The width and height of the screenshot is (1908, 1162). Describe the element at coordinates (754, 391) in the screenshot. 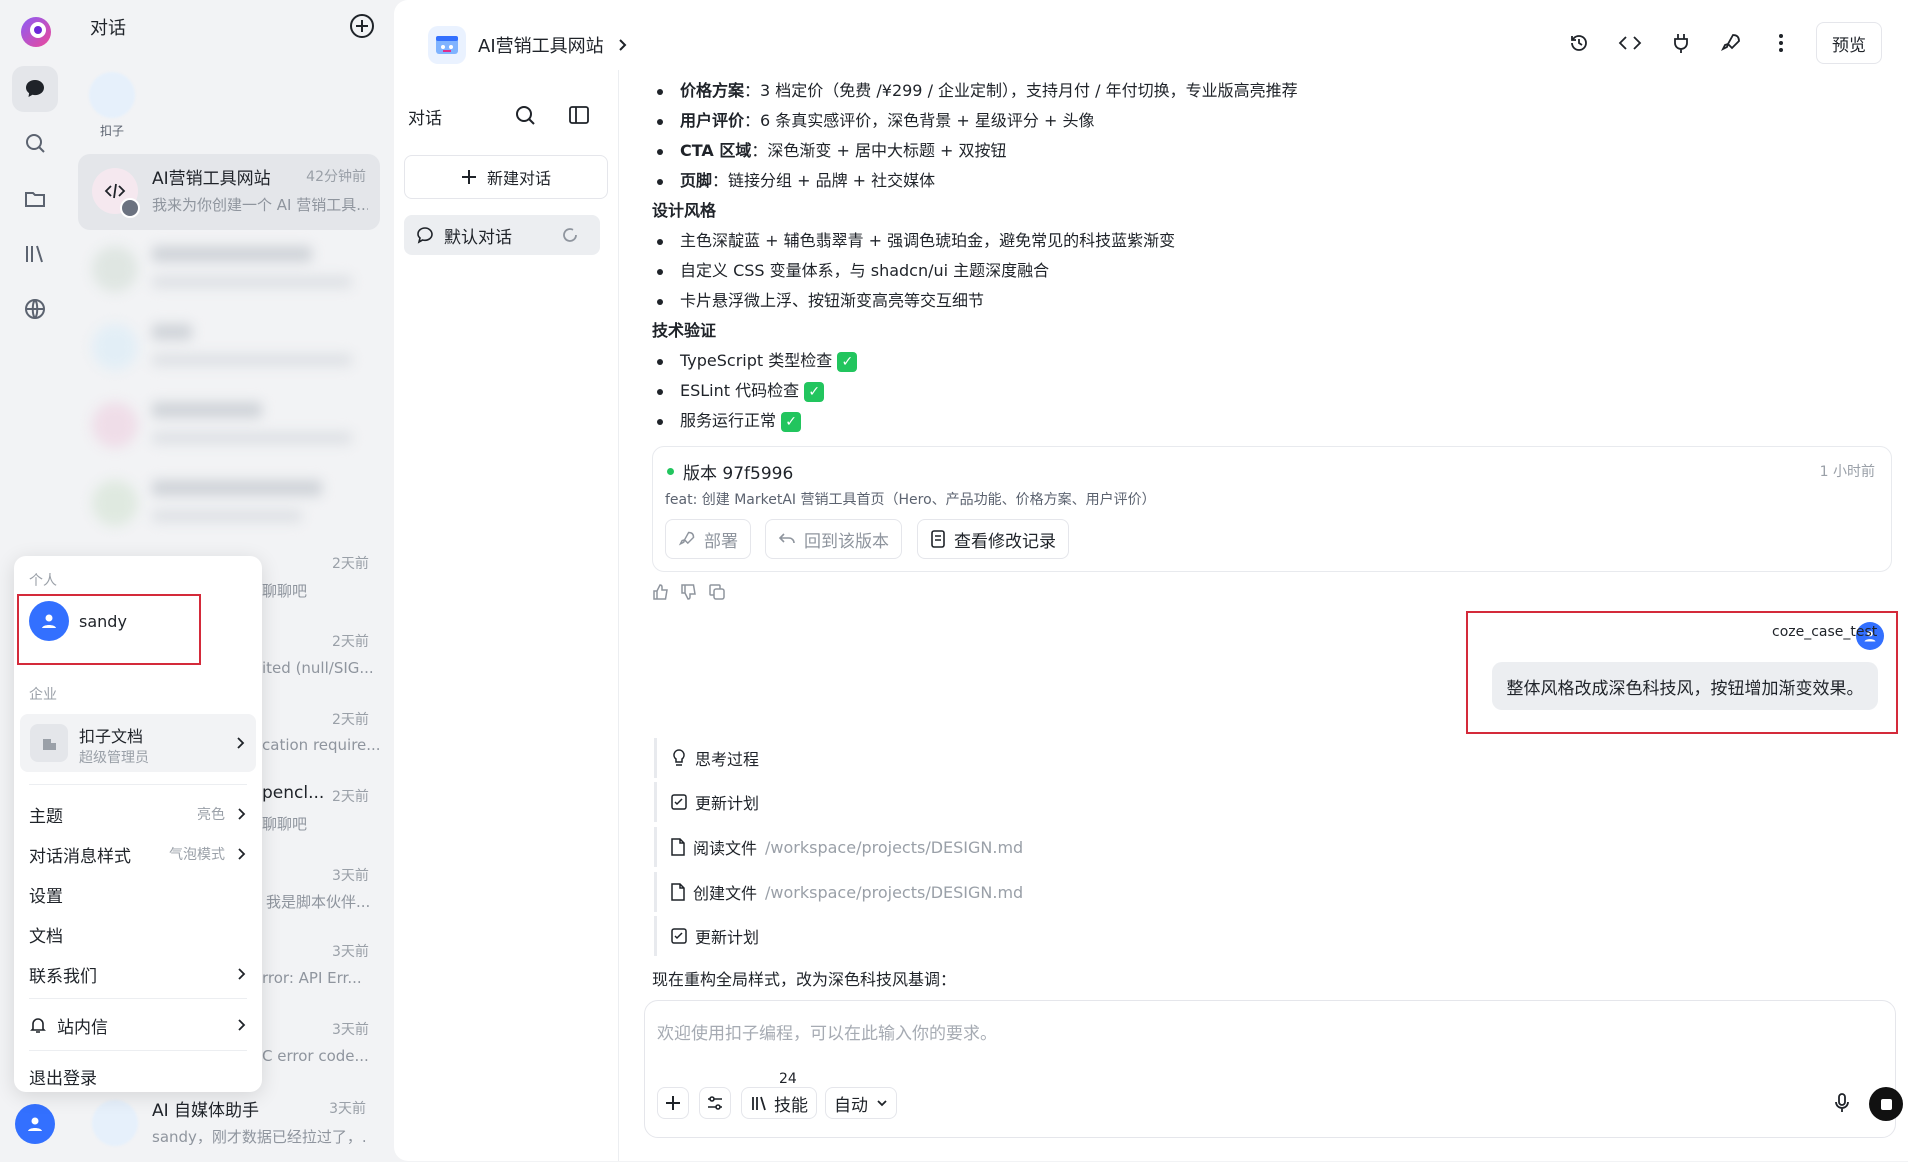

I see `tech-list: TypeScript 类型检查 ✓ ESLint 代码检查 ✓ 服务运行正常 ✓` at that location.